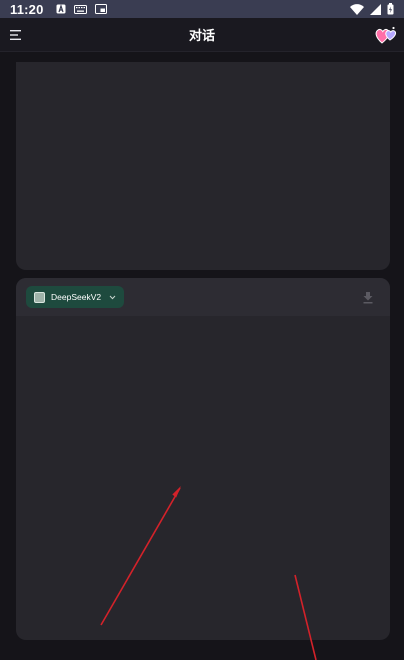  Describe the element at coordinates (375, 9) in the screenshot. I see `signal-icon` at that location.